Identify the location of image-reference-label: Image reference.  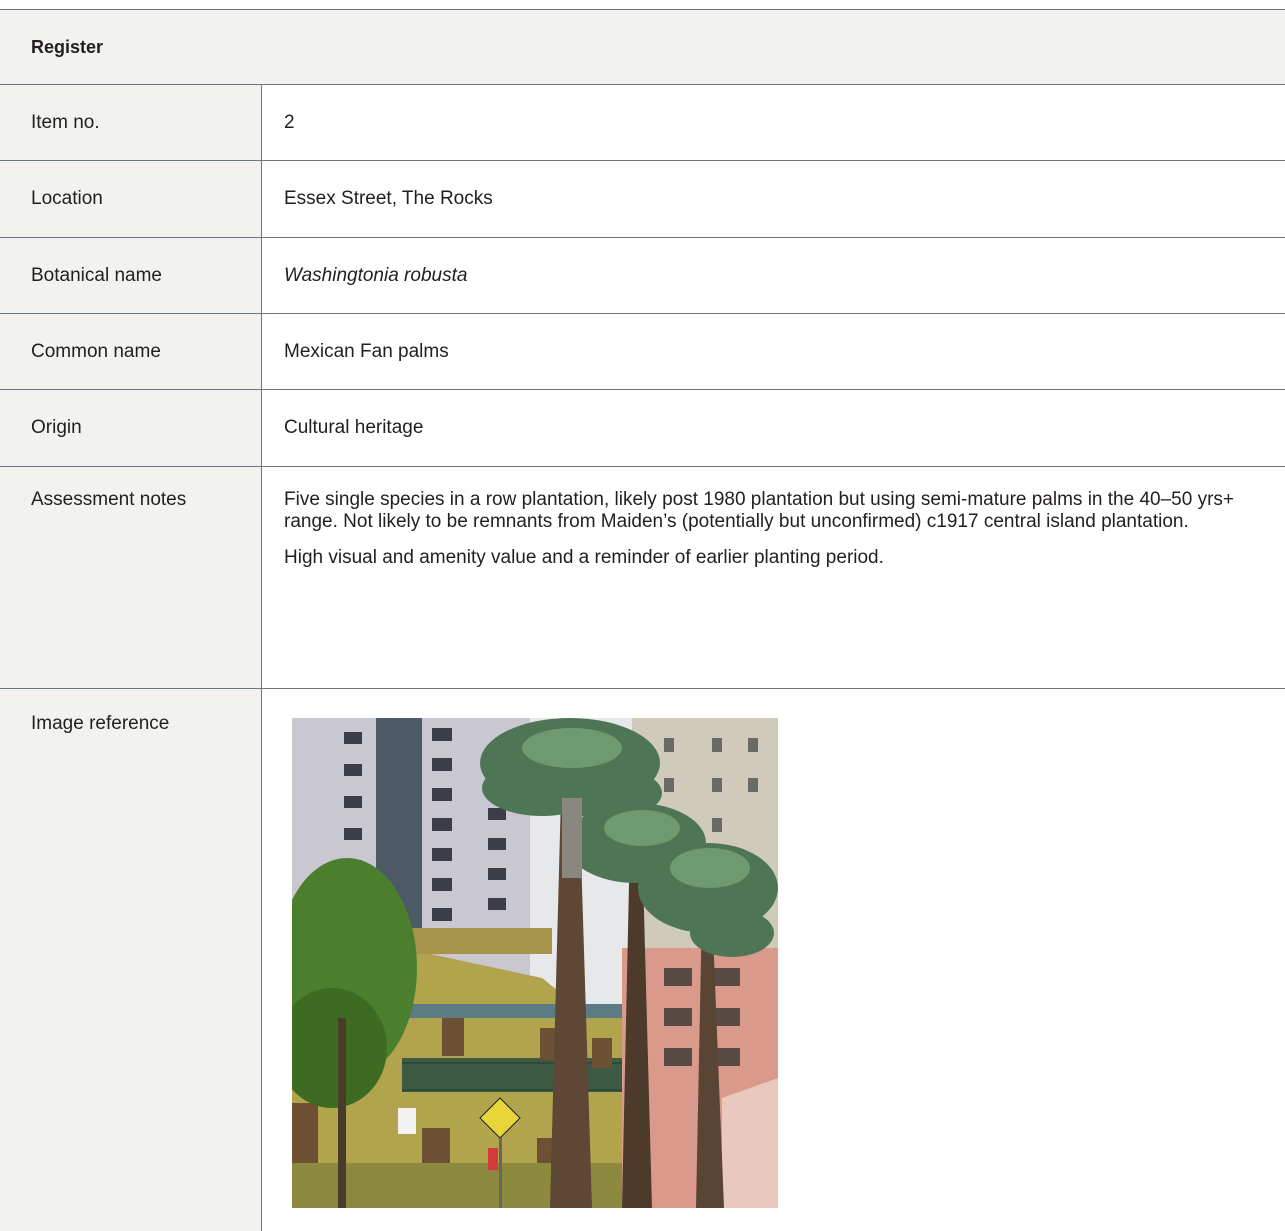
(131, 960).